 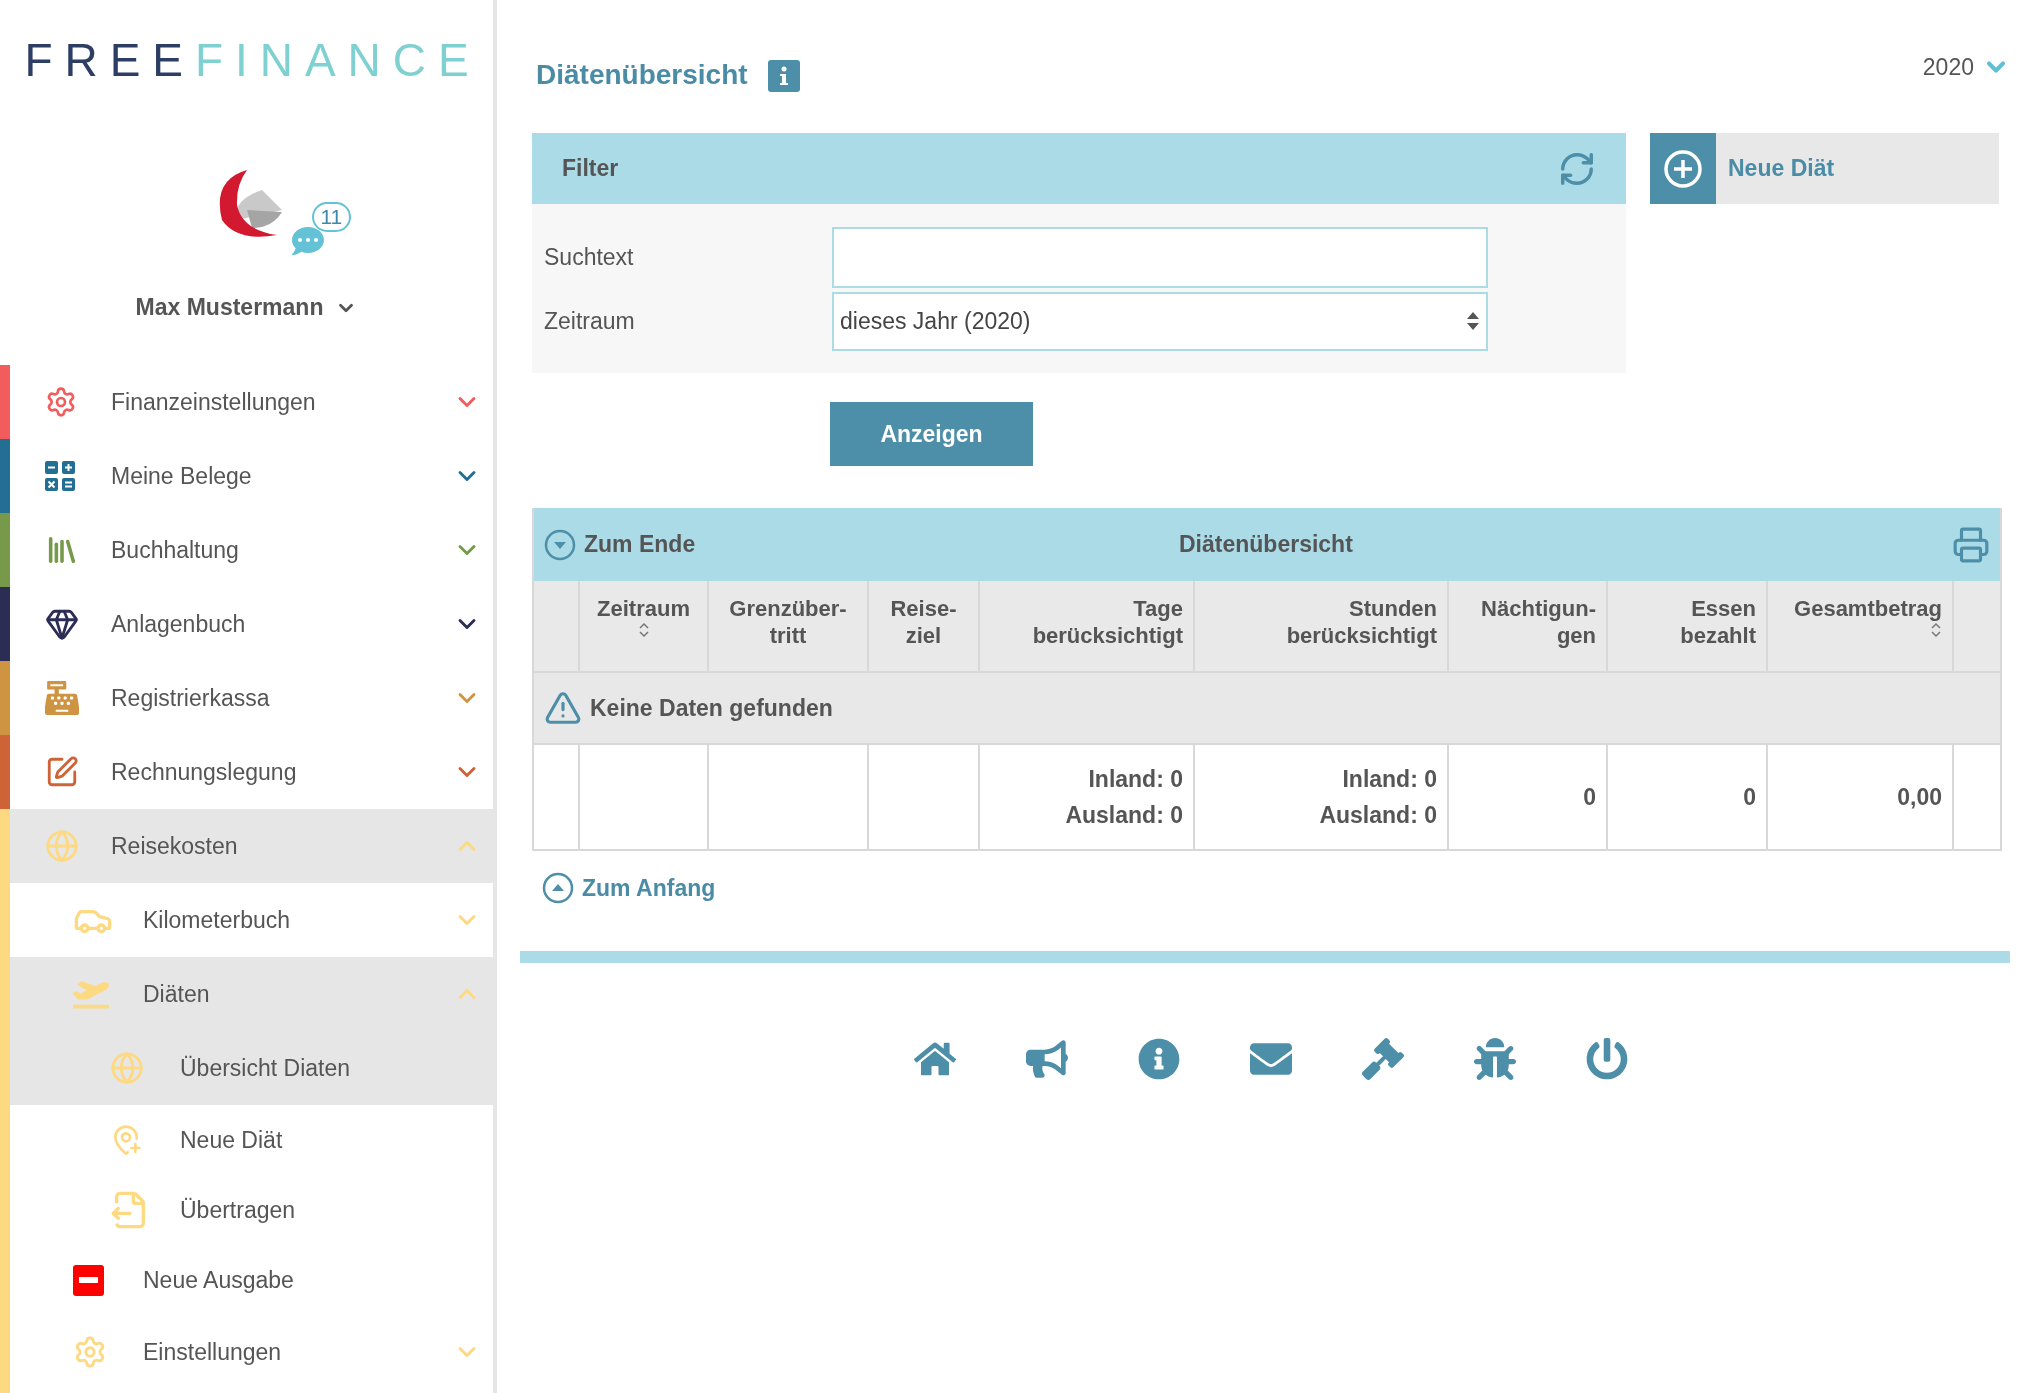 What do you see at coordinates (931, 434) in the screenshot?
I see `show-button: Anzeigen` at bounding box center [931, 434].